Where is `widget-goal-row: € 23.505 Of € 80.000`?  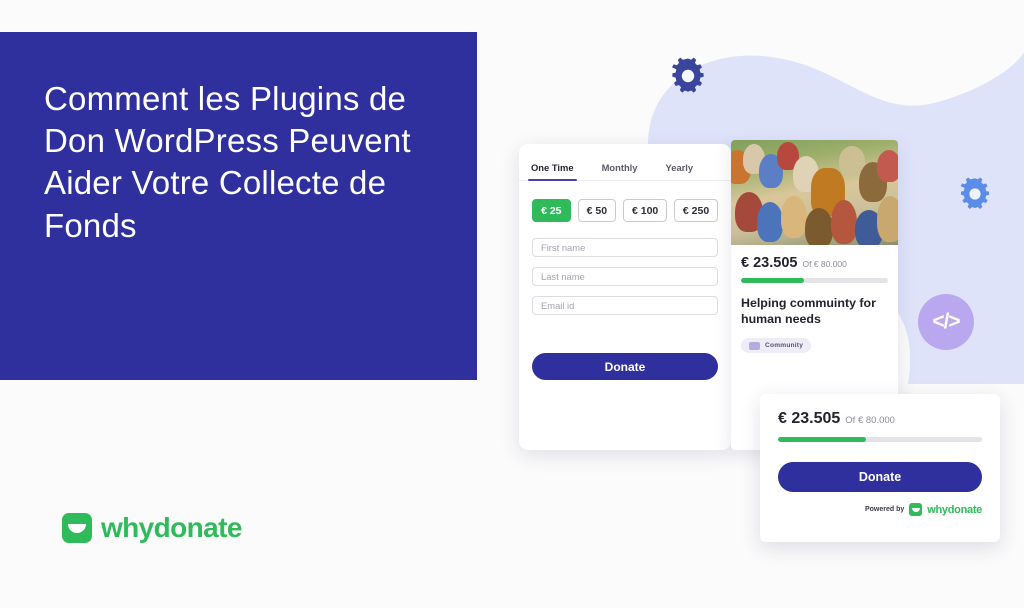 widget-goal-row: € 23.505 Of € 80.000 is located at coordinates (880, 419).